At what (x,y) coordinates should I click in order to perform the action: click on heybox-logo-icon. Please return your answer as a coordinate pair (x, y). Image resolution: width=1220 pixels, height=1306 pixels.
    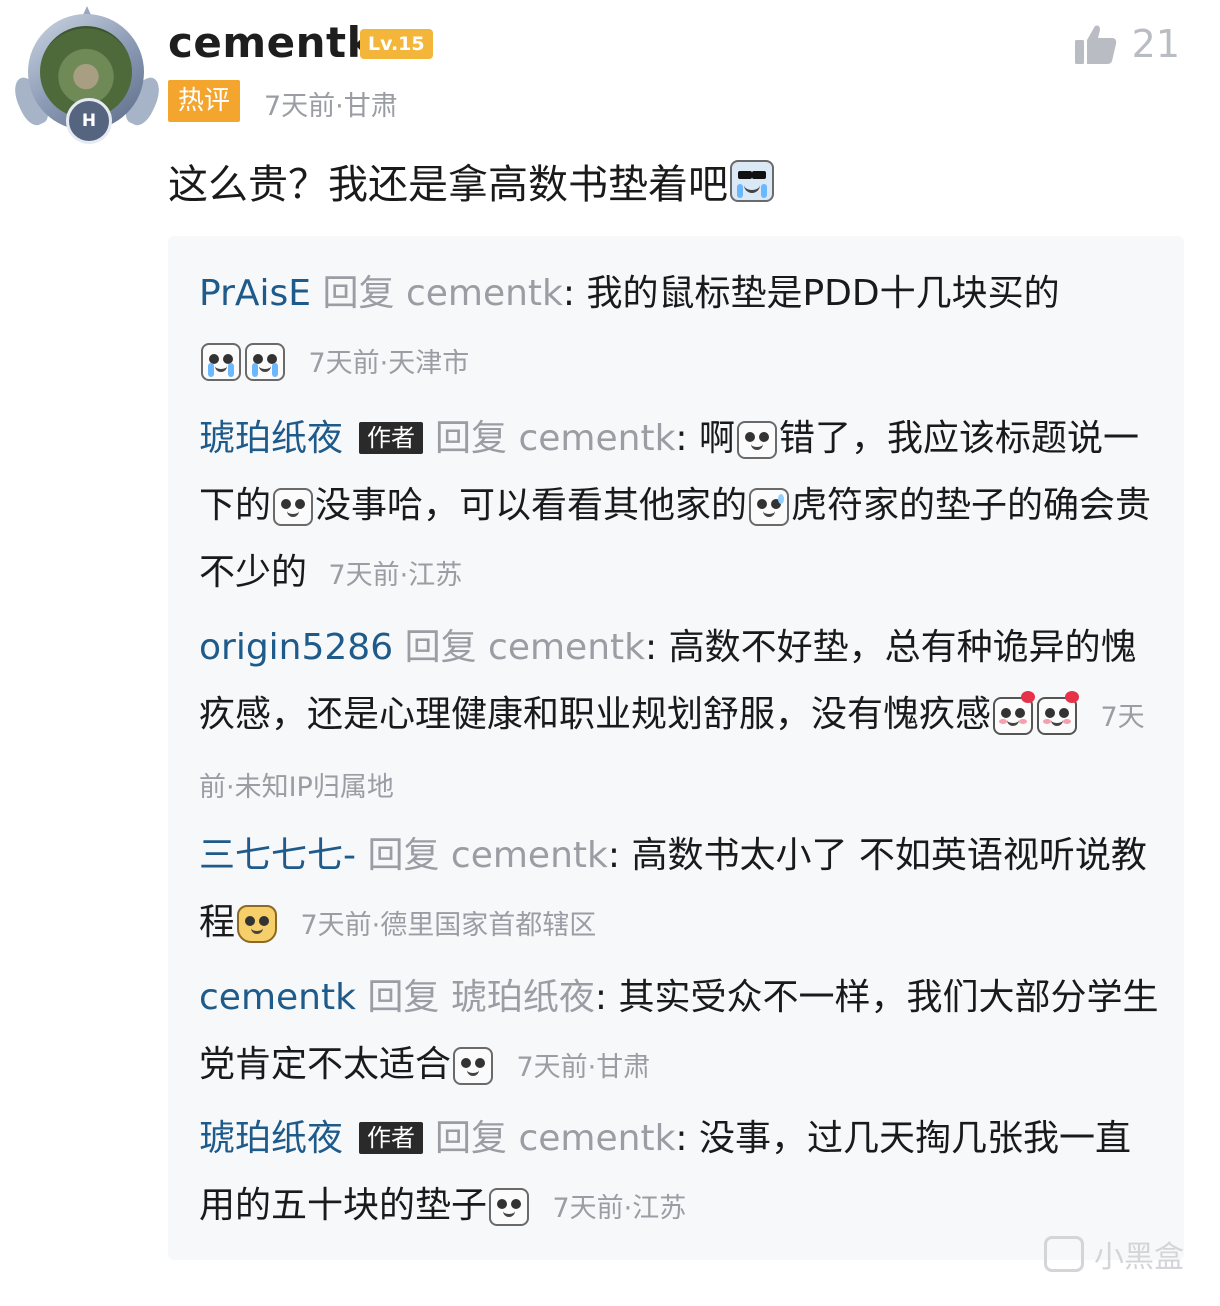
    Looking at the image, I should click on (1064, 1254).